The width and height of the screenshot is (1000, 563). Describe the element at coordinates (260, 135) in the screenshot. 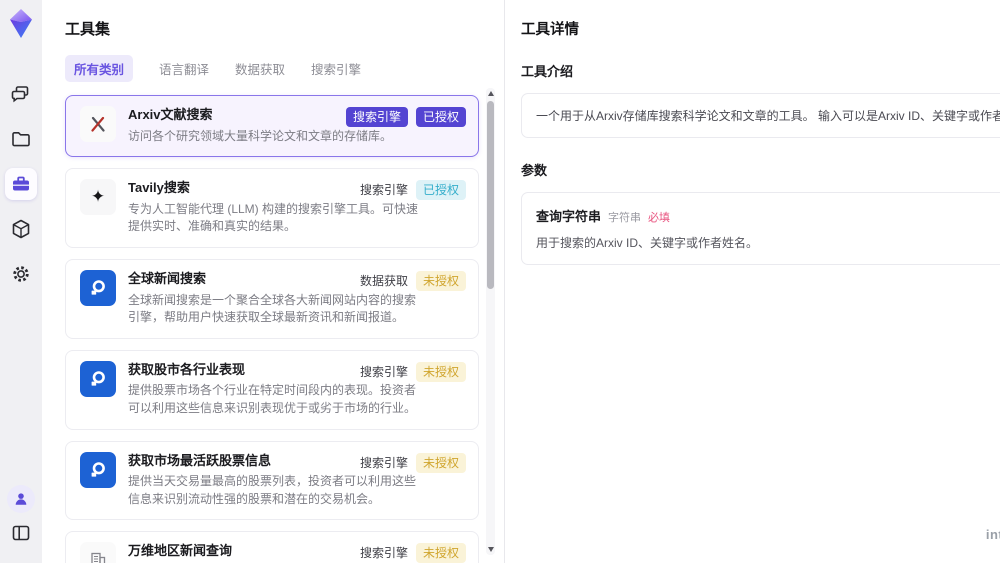

I see `tool-description: 访问各个研究领域大量科学论文和文章的存储库。` at that location.